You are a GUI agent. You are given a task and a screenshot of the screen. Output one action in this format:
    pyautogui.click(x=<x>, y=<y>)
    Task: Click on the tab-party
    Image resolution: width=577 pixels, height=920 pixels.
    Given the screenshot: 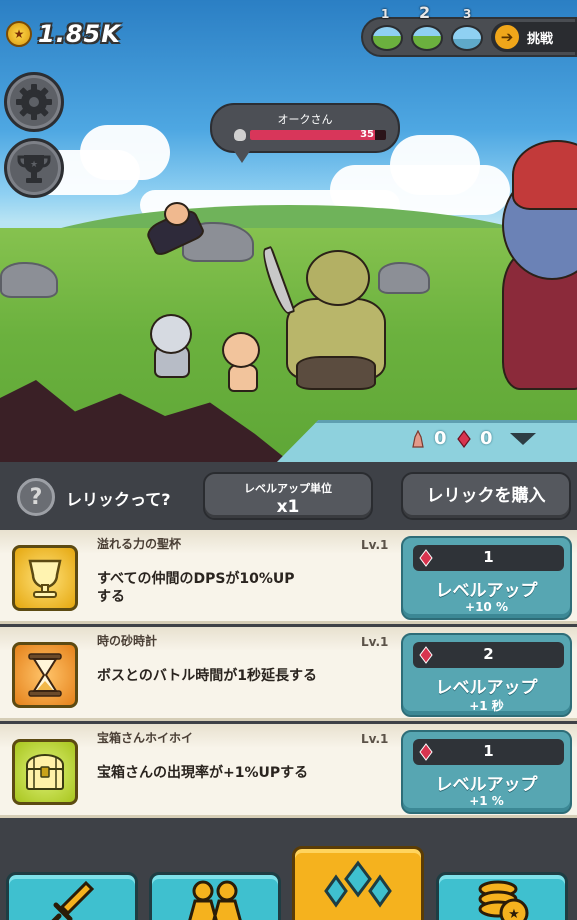 What is the action you would take?
    pyautogui.click(x=215, y=896)
    